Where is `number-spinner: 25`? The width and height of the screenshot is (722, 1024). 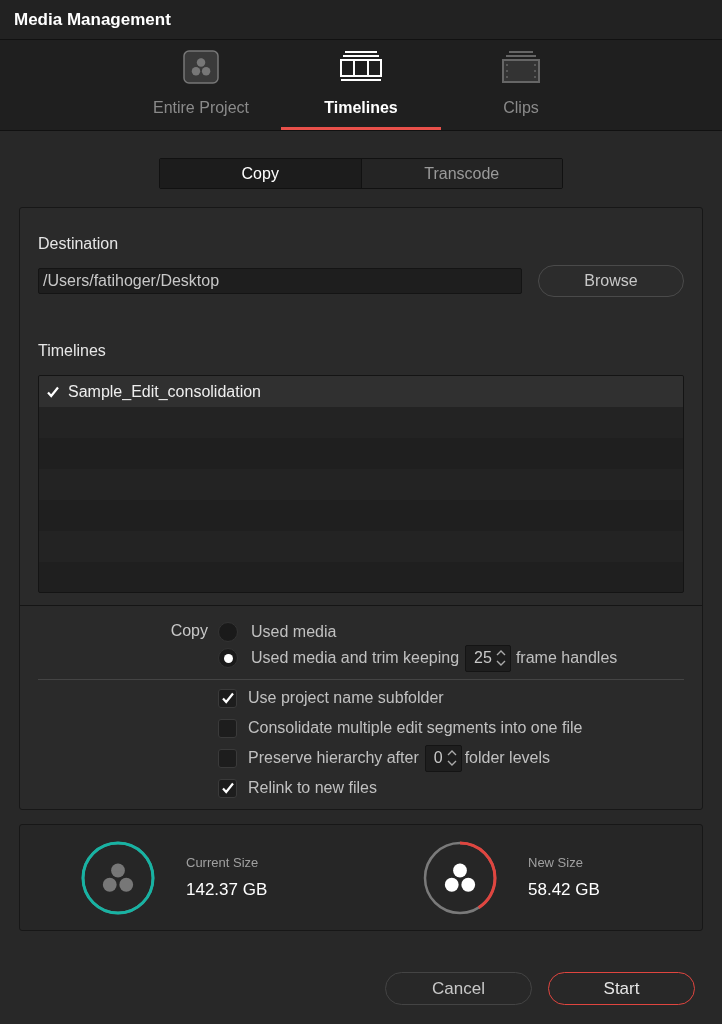
number-spinner: 25 is located at coordinates (488, 658).